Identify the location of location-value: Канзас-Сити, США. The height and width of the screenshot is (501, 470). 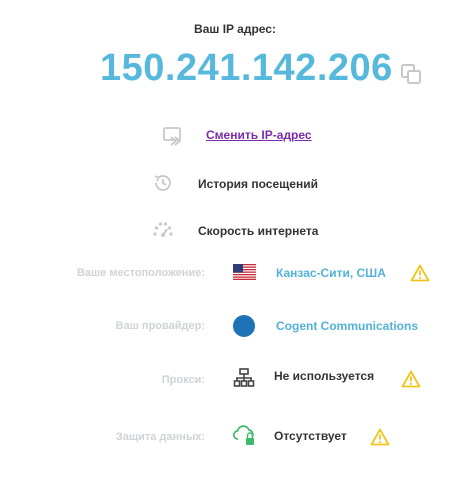
(331, 273).